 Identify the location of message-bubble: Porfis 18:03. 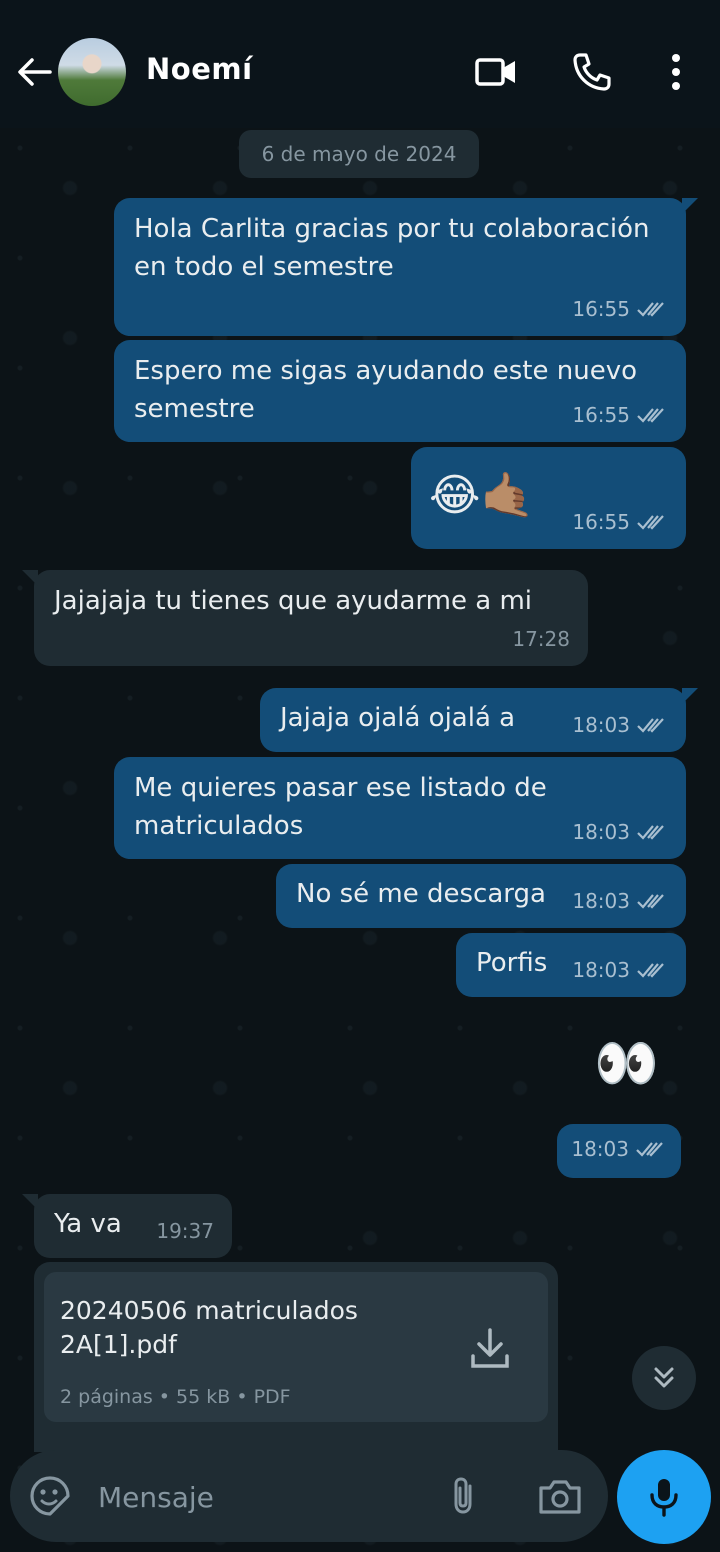
(571, 965).